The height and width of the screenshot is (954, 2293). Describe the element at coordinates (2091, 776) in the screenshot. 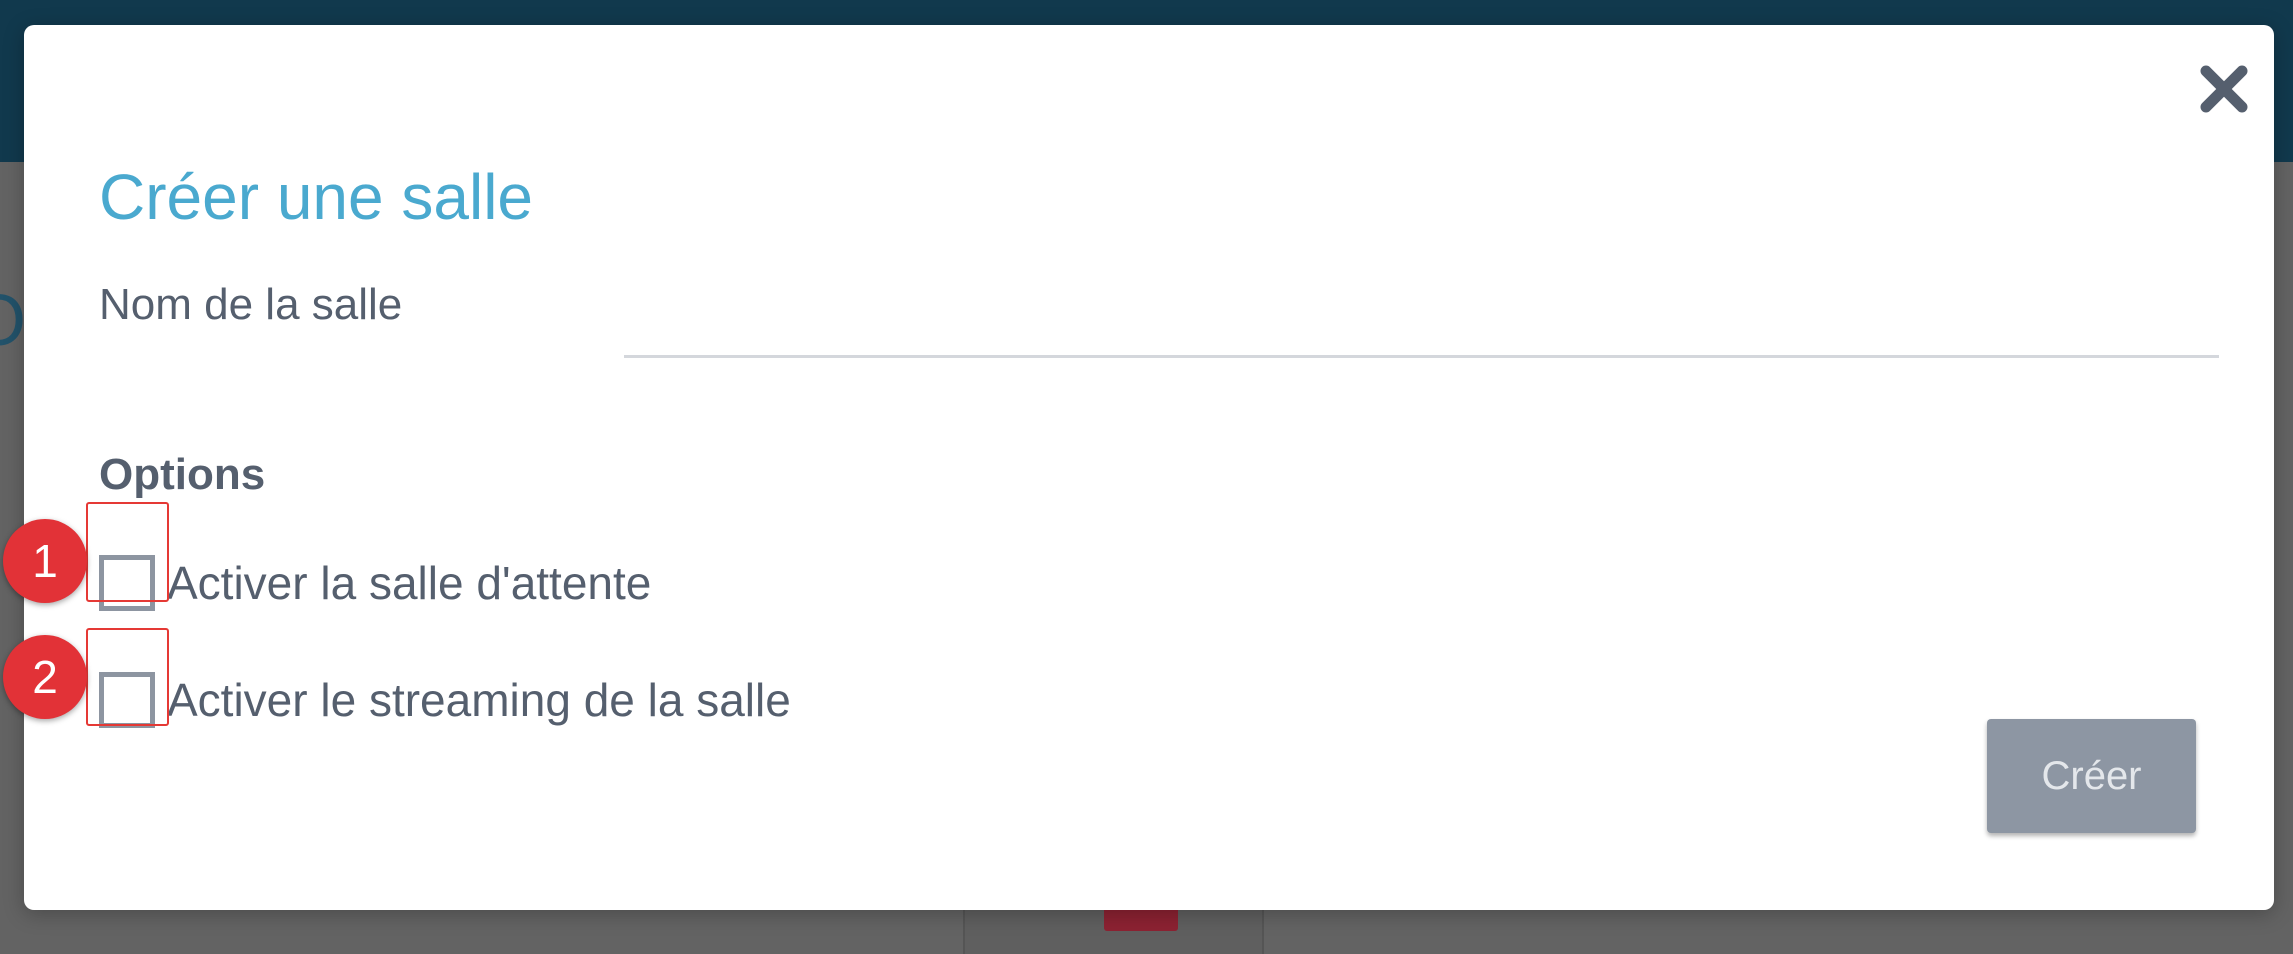

I see `create-button: Créer` at that location.